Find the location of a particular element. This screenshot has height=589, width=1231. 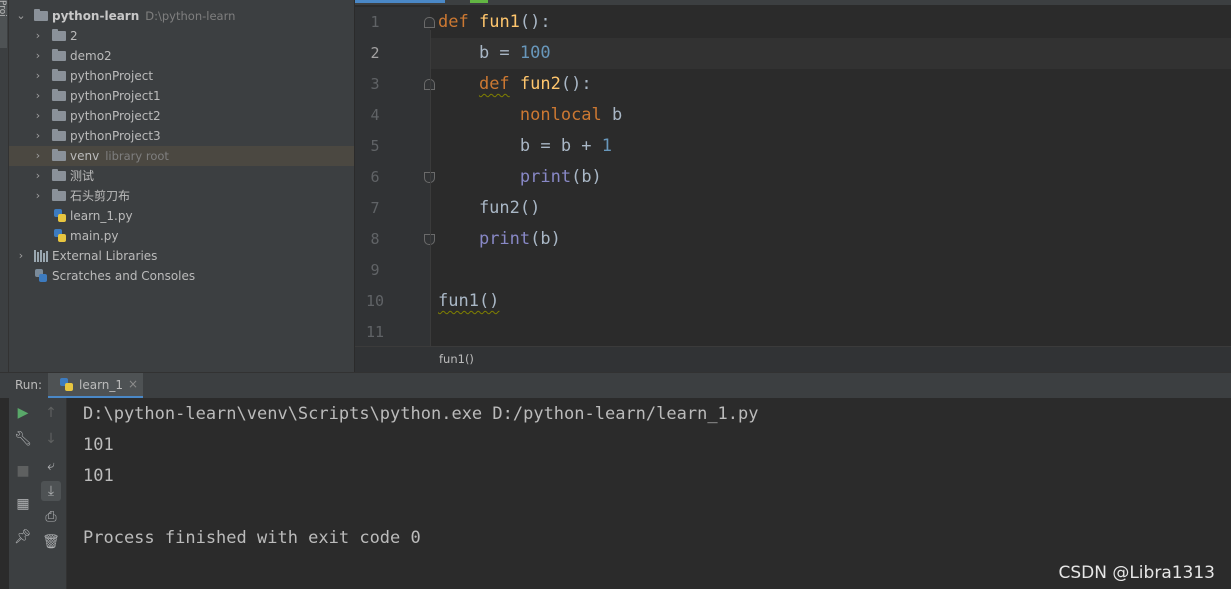

code-line-8: print(b) is located at coordinates (519, 239).